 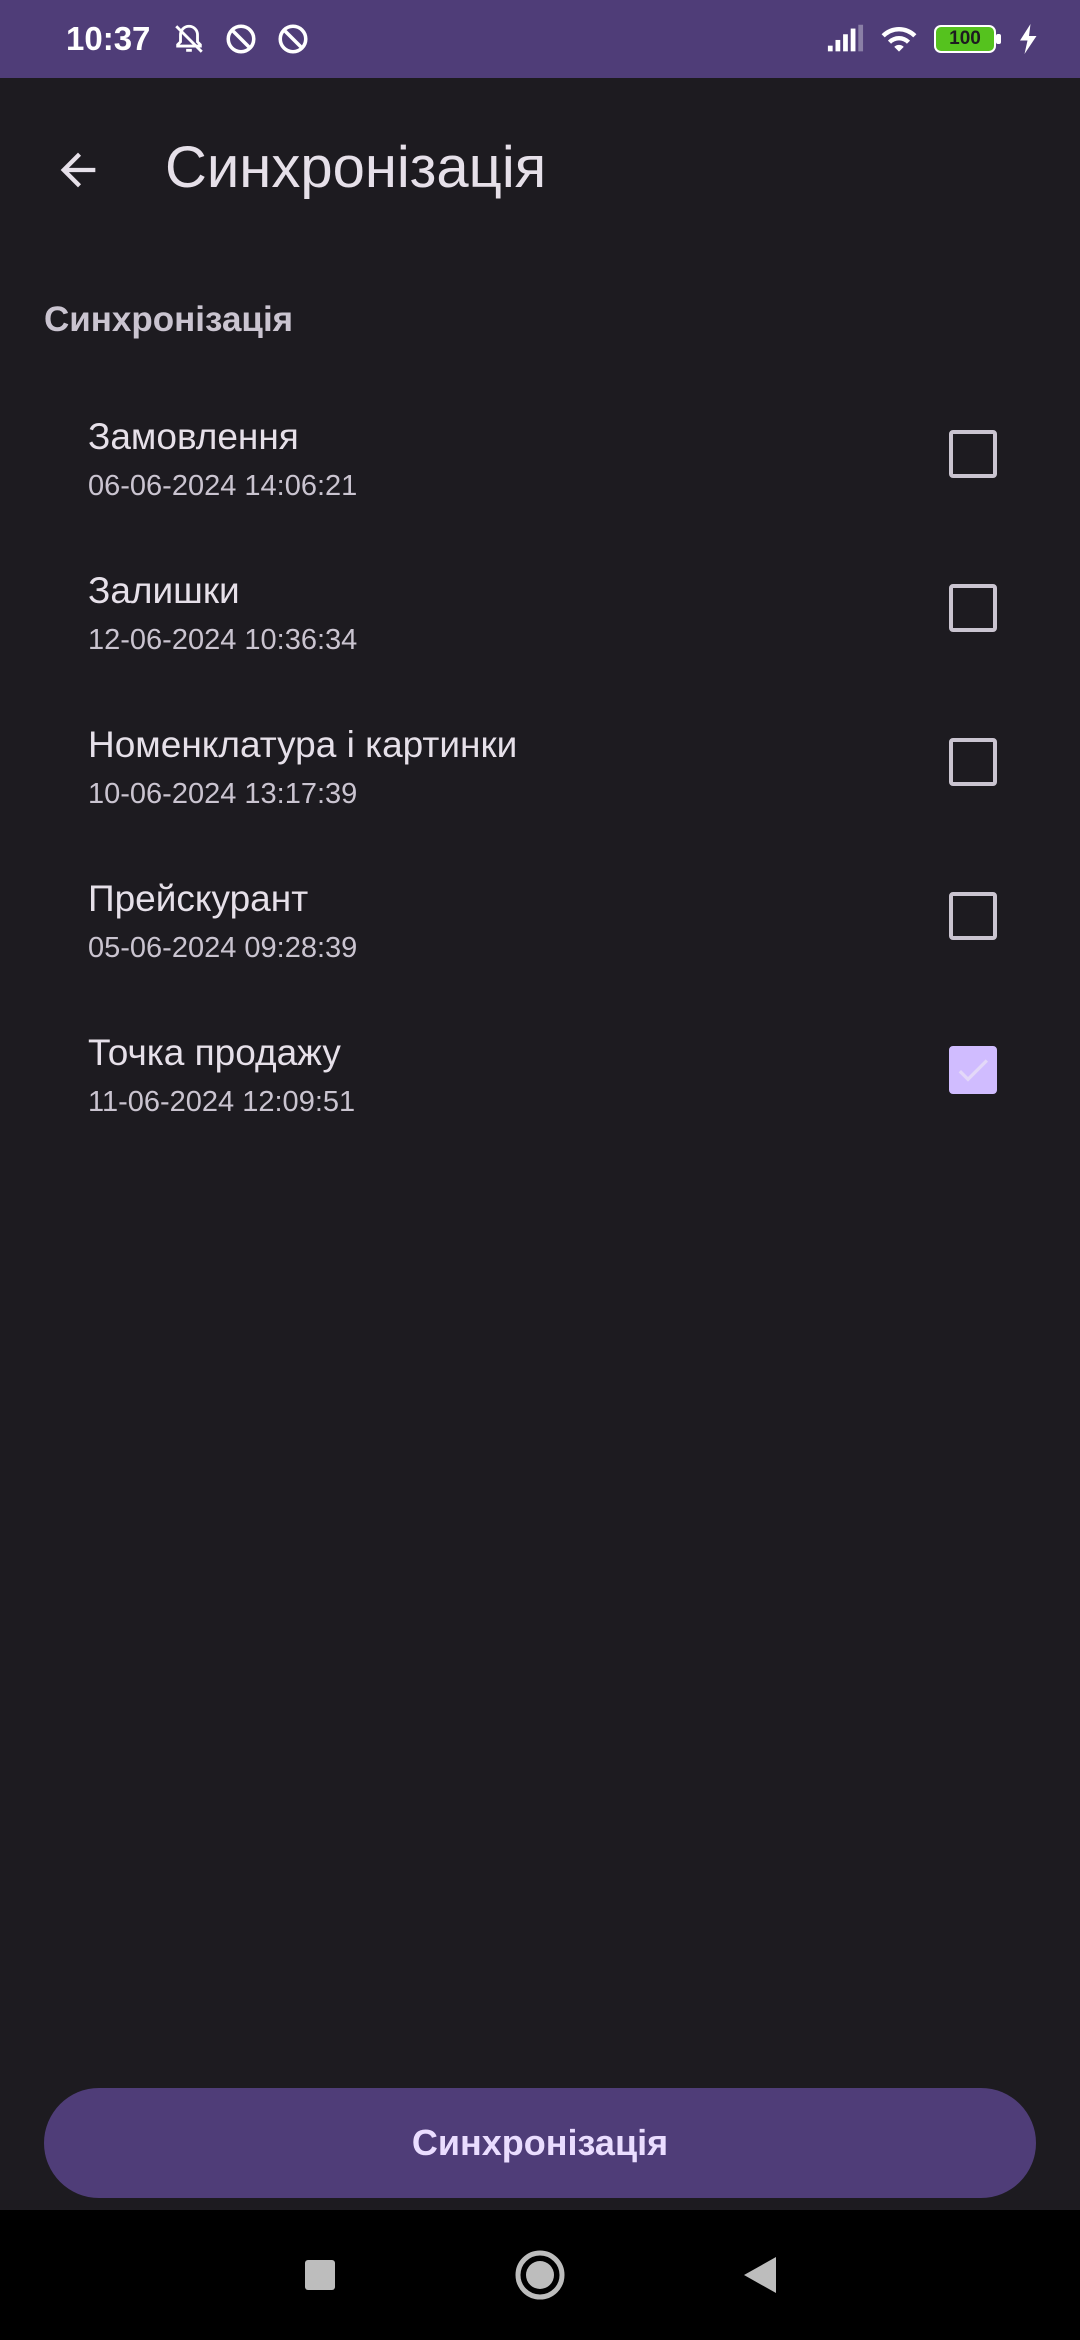 What do you see at coordinates (540, 919) in the screenshot?
I see `list-item-pricelist: Прейскурант 05-06-2024 09:28:39` at bounding box center [540, 919].